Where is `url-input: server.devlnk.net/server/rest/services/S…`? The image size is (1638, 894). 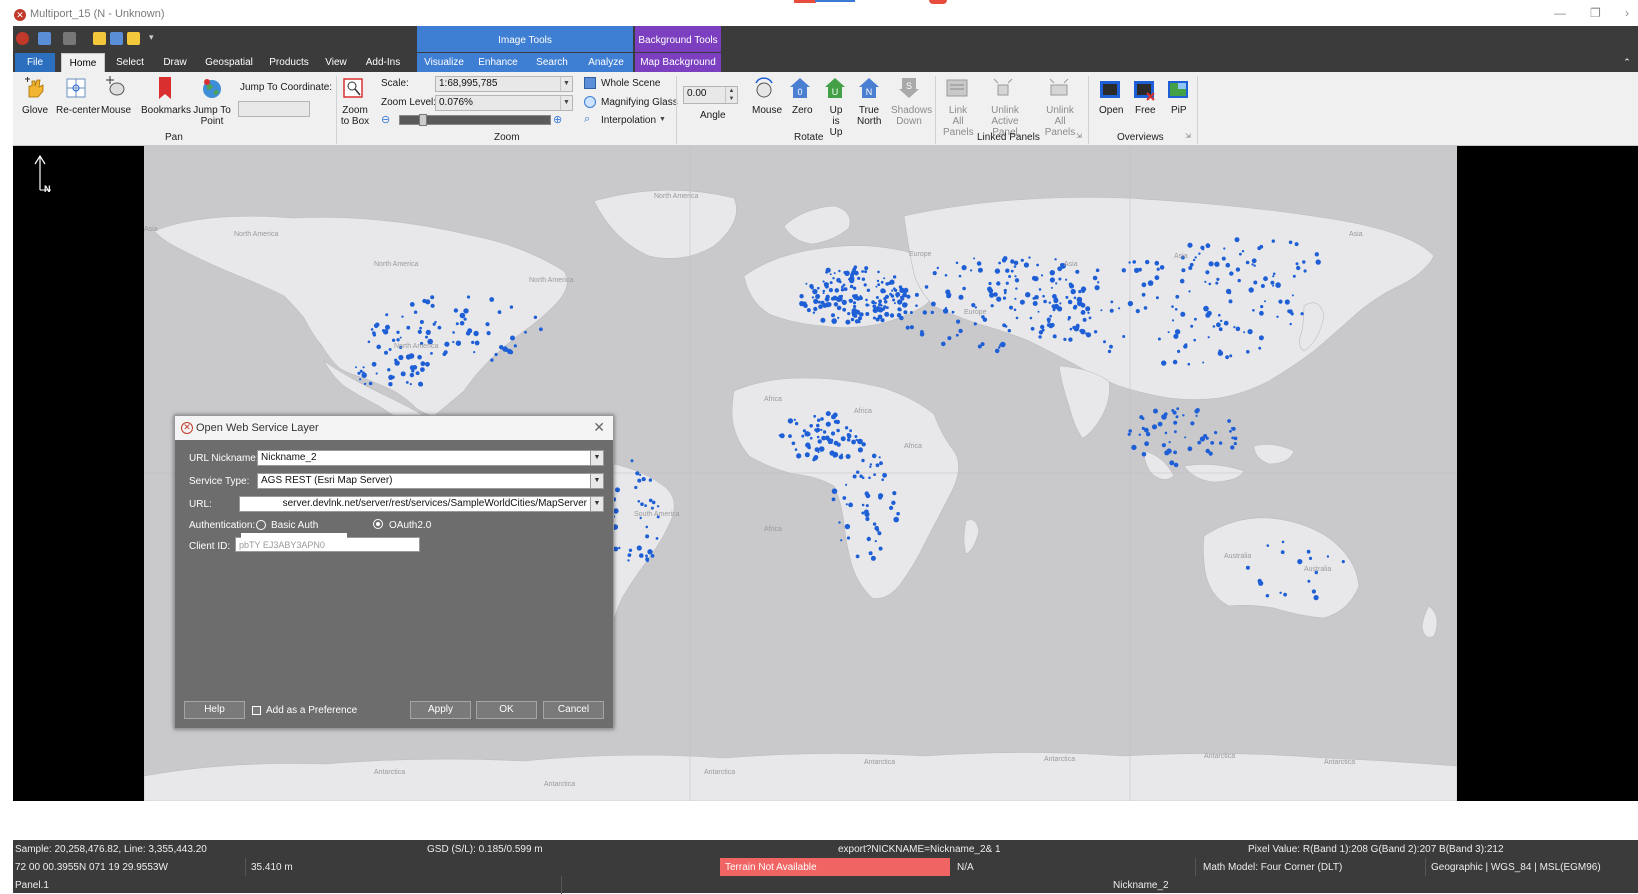
url-input: server.devlnk.net/server/rest/services/S… is located at coordinates (421, 504).